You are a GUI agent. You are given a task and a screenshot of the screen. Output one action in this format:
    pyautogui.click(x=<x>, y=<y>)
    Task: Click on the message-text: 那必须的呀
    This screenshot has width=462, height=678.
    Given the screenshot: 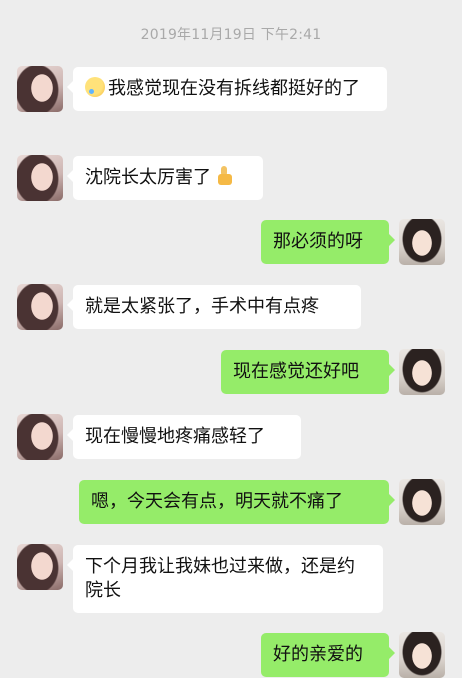 What is the action you would take?
    pyautogui.click(x=318, y=241)
    